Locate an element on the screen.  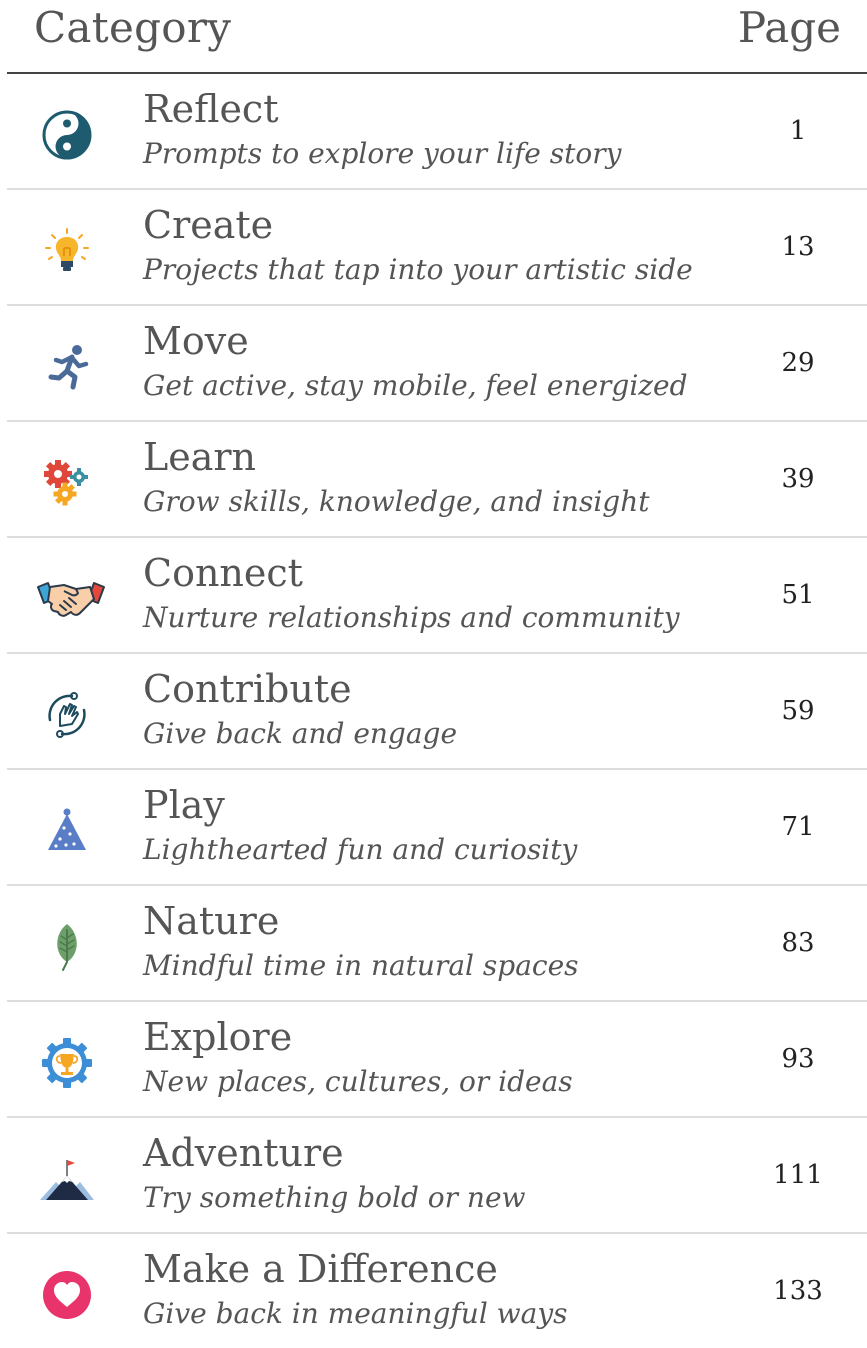
trophy-gear-icon is located at coordinates (67, 1063).